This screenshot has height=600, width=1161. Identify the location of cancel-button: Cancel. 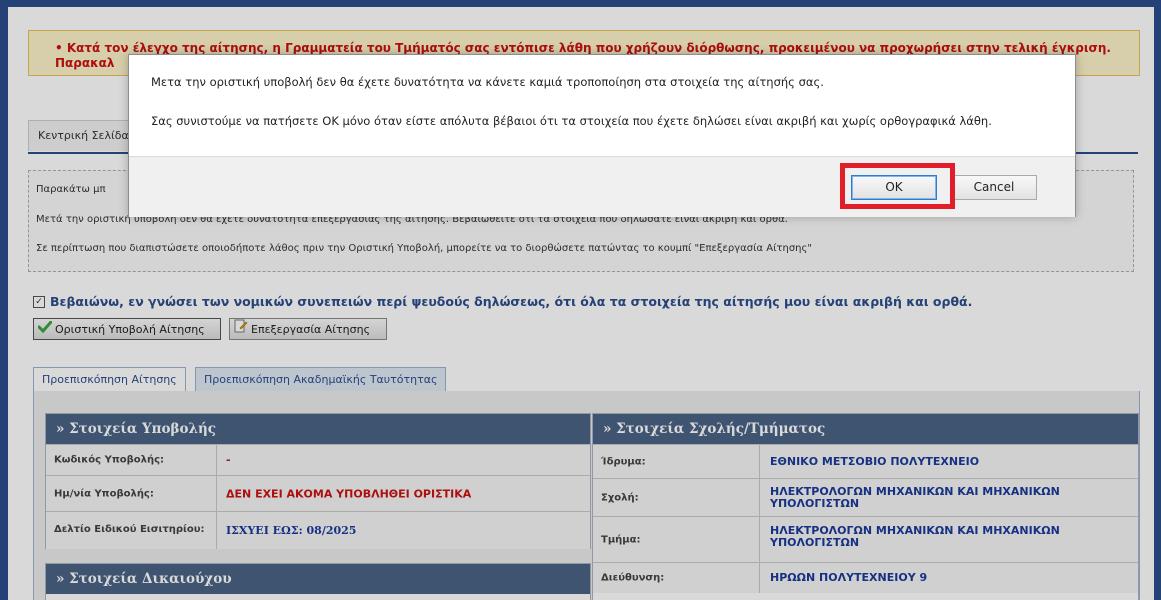
(994, 187).